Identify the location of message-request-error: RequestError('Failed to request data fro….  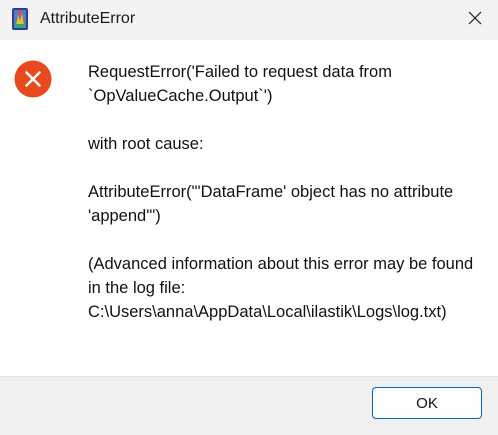
(240, 84).